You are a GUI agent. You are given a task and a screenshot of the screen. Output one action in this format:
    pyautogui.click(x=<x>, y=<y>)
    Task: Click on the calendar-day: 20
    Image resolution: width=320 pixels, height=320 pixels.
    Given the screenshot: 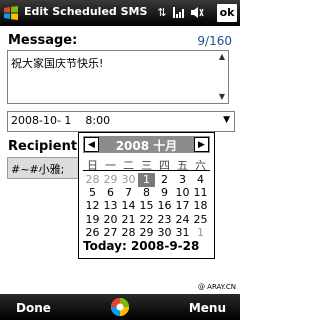 What is the action you would take?
    pyautogui.click(x=110, y=220)
    